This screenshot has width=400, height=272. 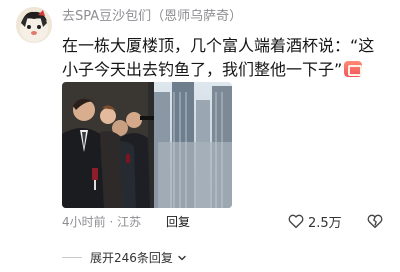 I want to click on heart-outline-icon, so click(x=296, y=221).